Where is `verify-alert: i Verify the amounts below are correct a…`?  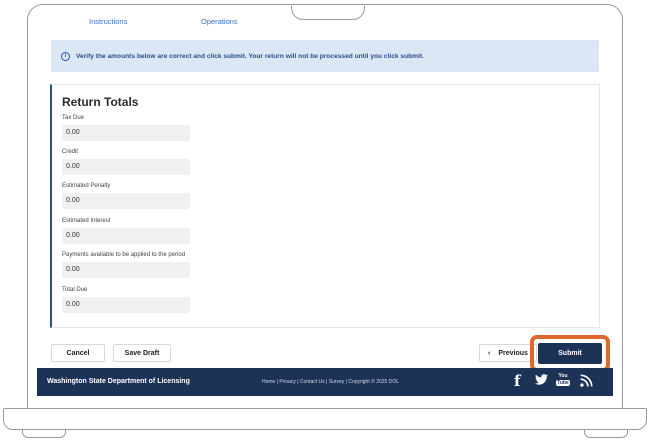
verify-alert: i Verify the amounts below are correct a… is located at coordinates (325, 56).